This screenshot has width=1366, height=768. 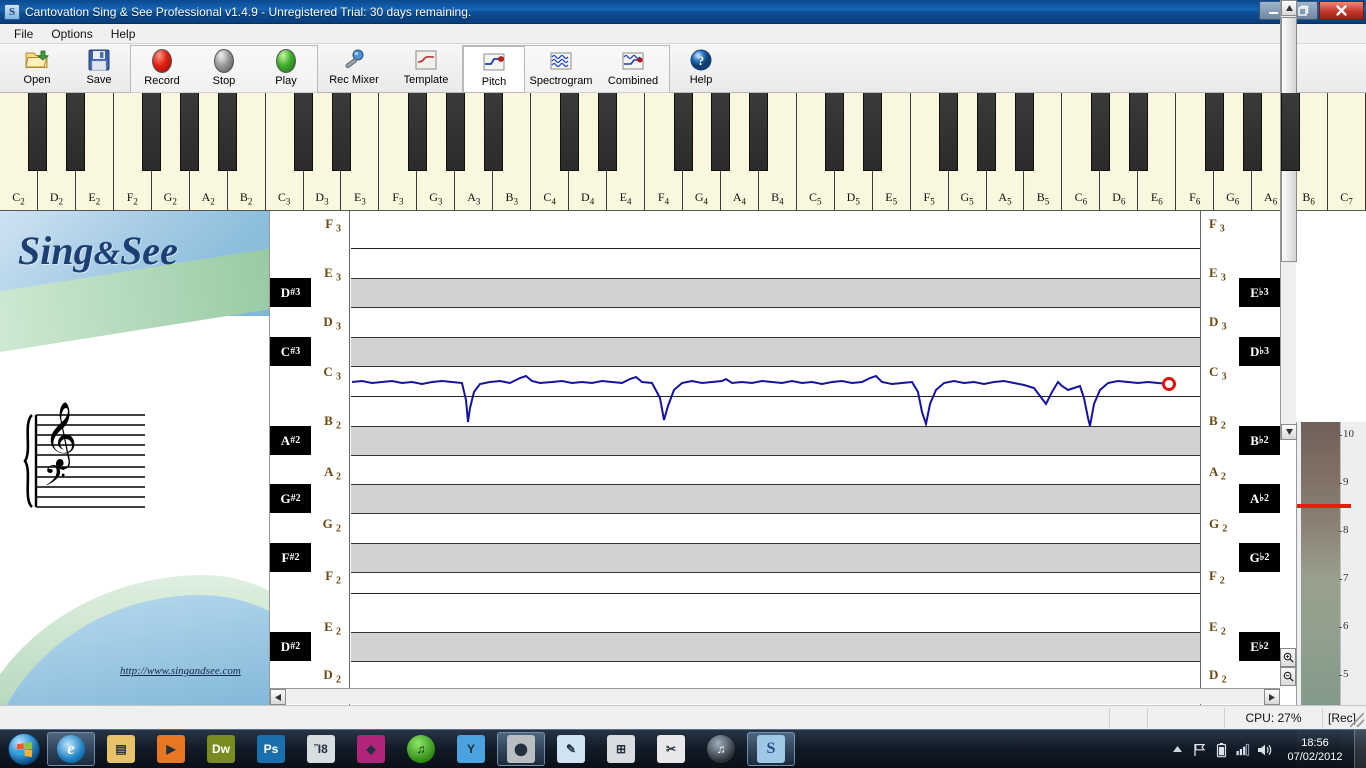 I want to click on action-center-flag-icon, so click(x=1199, y=749).